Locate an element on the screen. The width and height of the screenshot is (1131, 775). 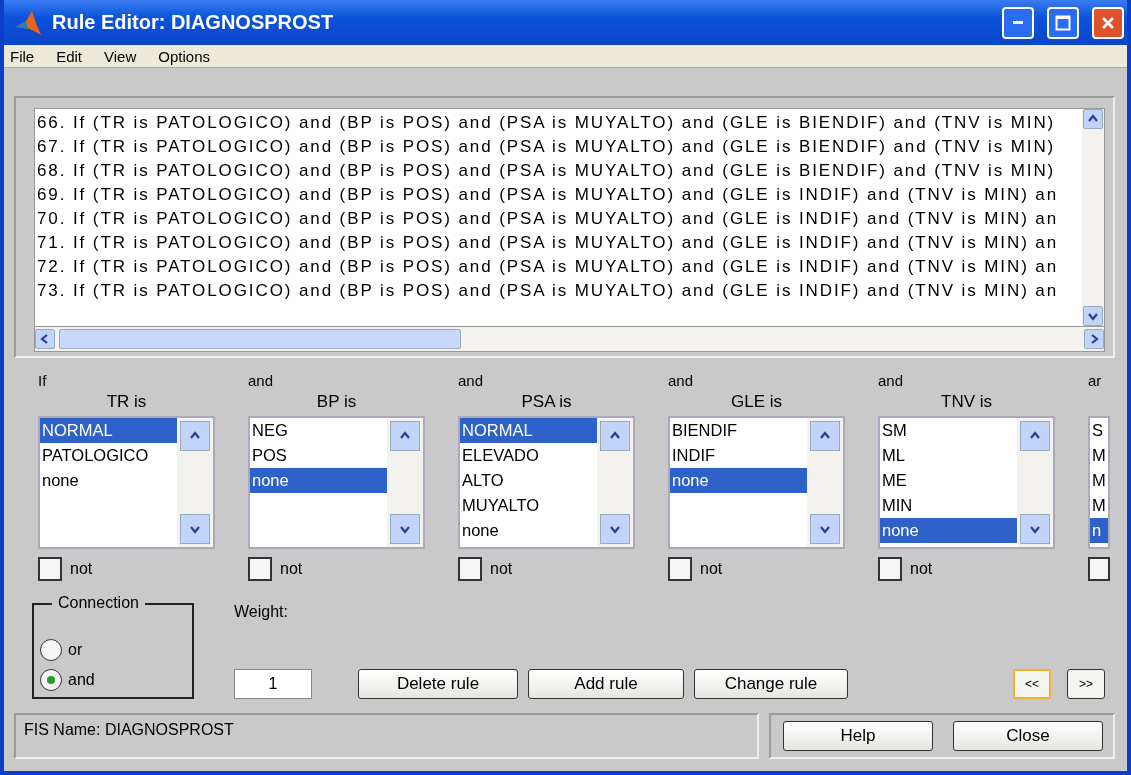
connector-label: If is located at coordinates (43, 381).